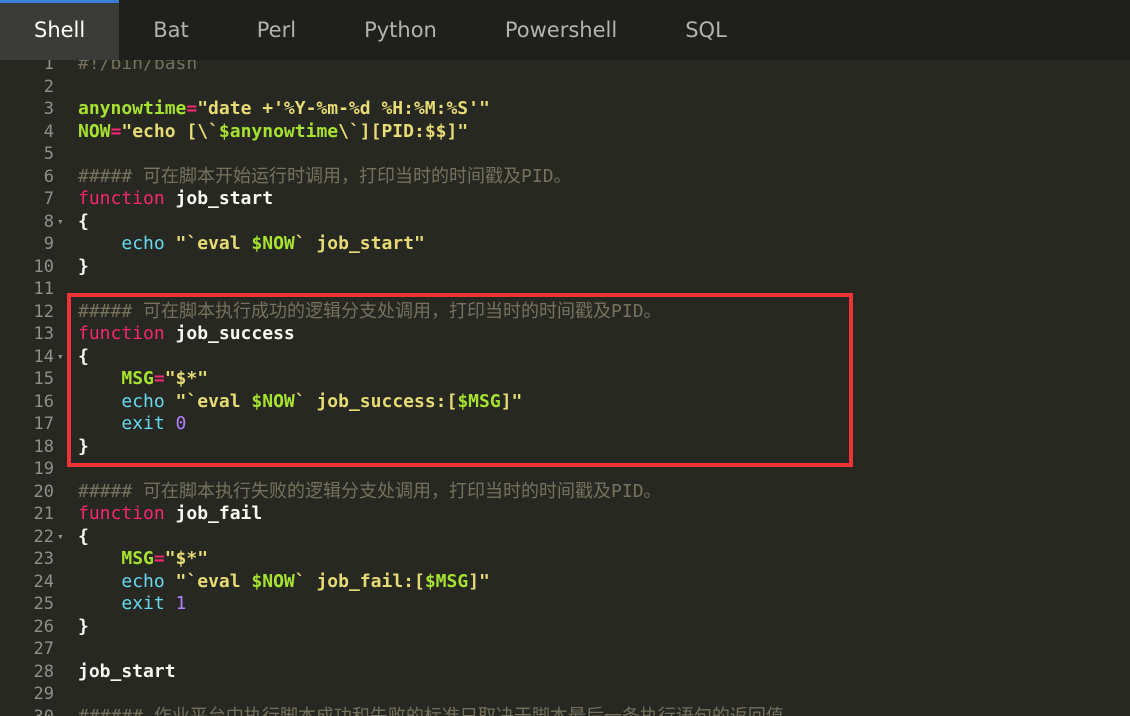 The height and width of the screenshot is (716, 1130). Describe the element at coordinates (565, 222) in the screenshot. I see `code-line: 8 ▾ {` at that location.